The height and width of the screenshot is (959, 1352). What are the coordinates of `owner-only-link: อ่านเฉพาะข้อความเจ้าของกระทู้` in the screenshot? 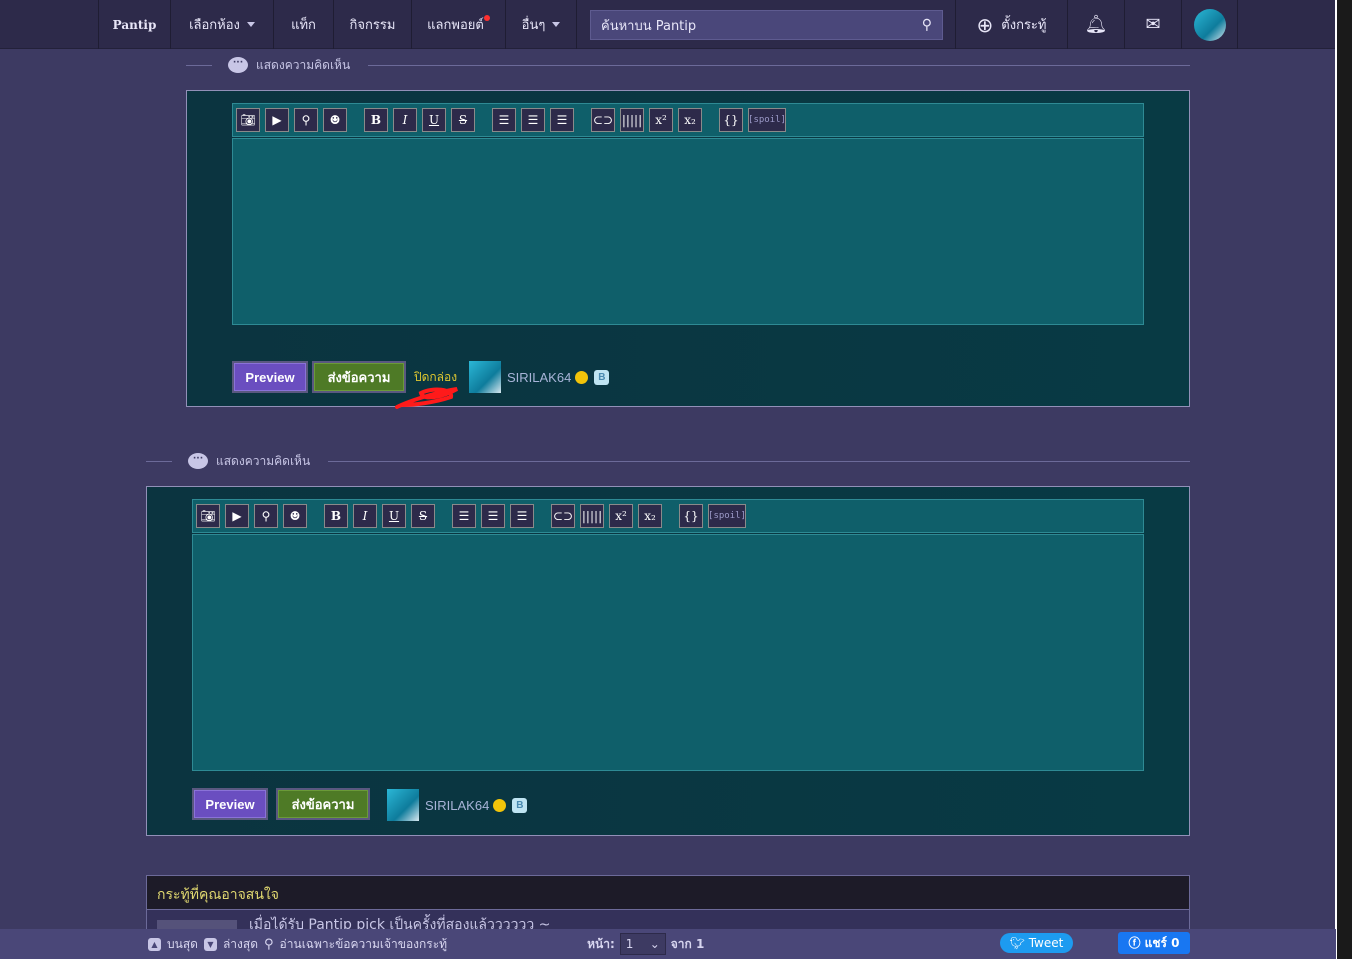 It's located at (364, 944).